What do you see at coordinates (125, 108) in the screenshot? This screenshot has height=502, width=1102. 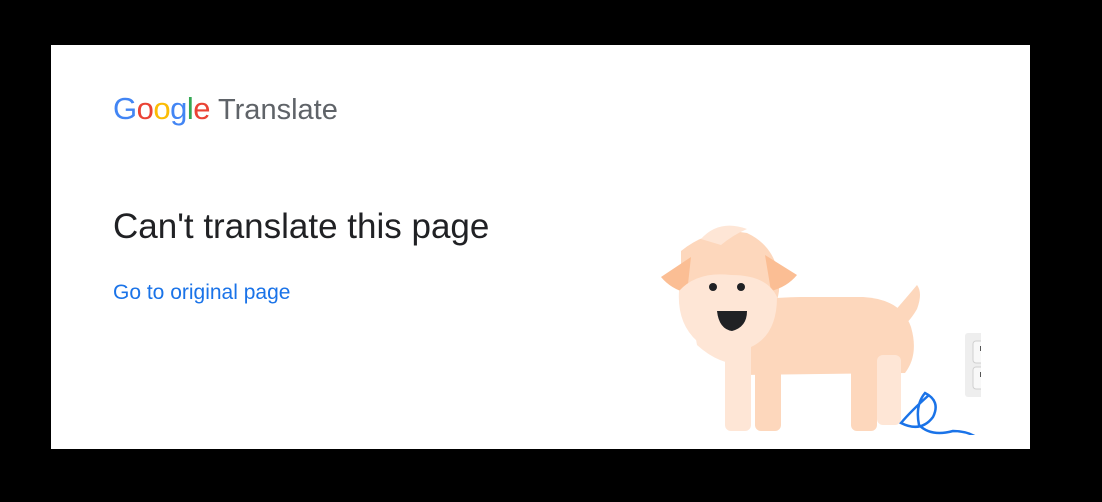 I see `logo-letter: G` at bounding box center [125, 108].